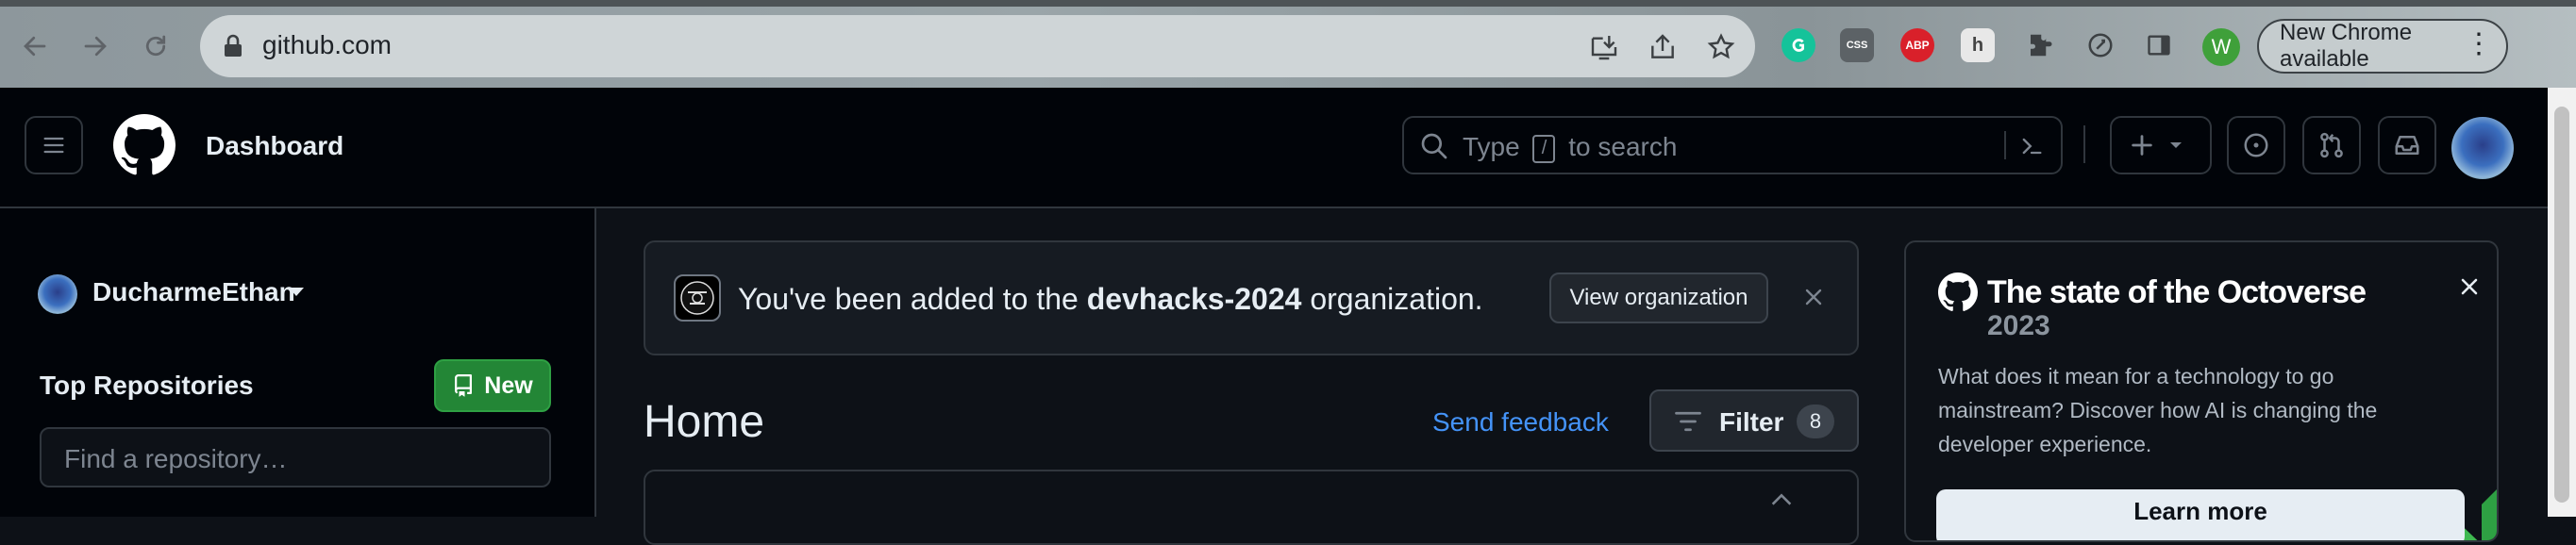  I want to click on search-divider, so click(2005, 145).